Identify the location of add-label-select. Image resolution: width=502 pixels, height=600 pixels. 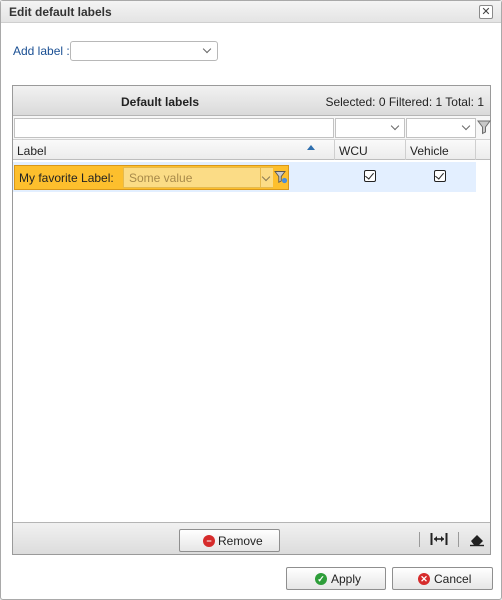
(144, 51).